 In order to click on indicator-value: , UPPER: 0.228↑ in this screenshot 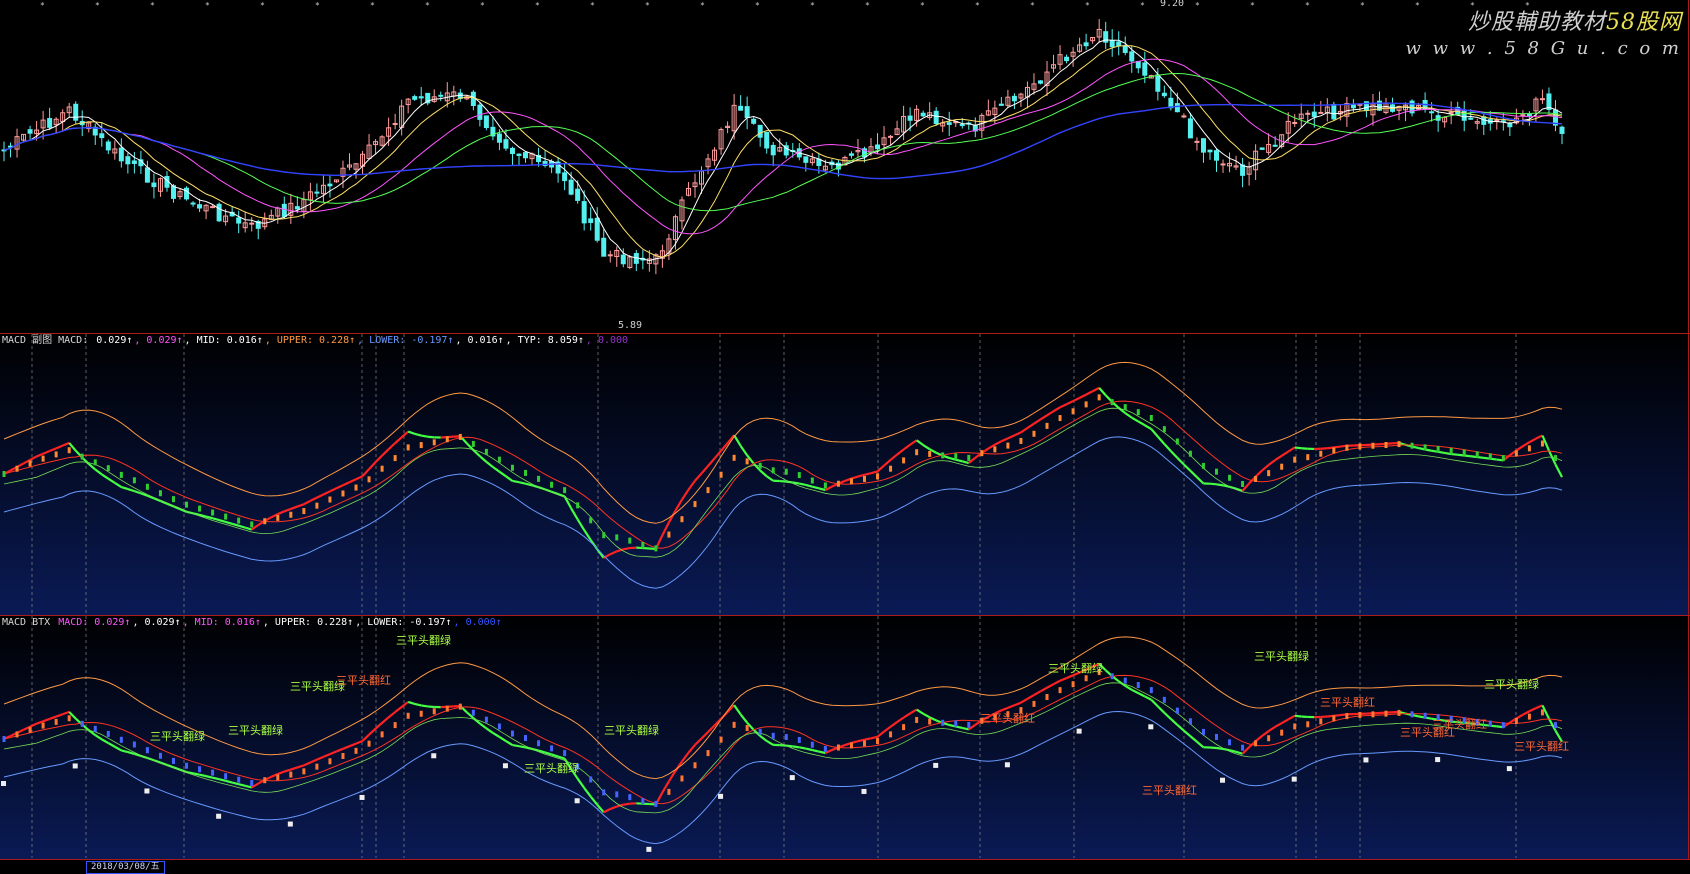, I will do `click(308, 622)`.